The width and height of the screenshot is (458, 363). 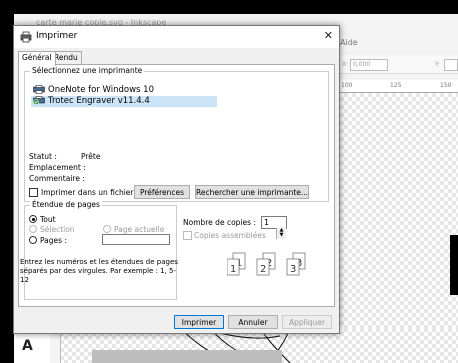 I want to click on location-label: Emplacement :, so click(x=57, y=167).